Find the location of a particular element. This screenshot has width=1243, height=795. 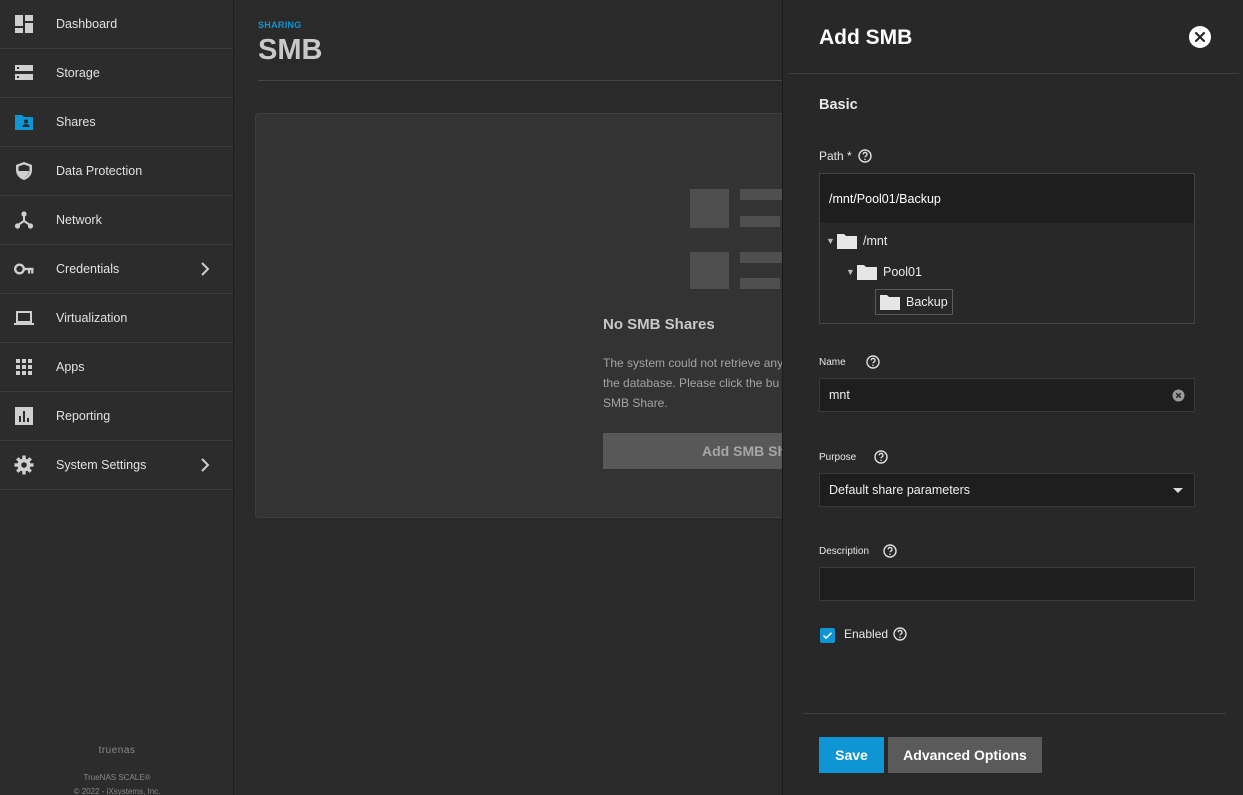

shield-icon is located at coordinates (24, 171).